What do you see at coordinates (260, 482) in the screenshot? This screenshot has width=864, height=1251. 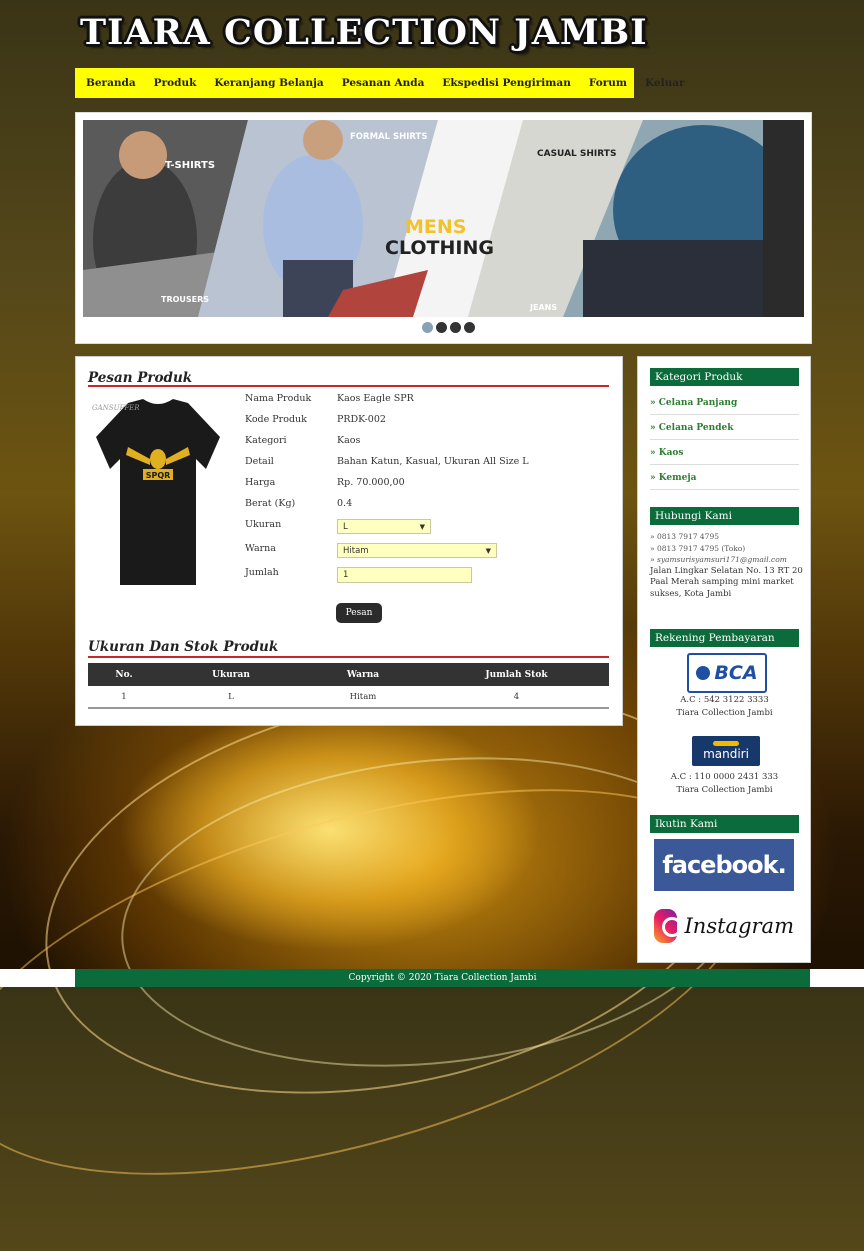 I see `detail-label: Harga` at bounding box center [260, 482].